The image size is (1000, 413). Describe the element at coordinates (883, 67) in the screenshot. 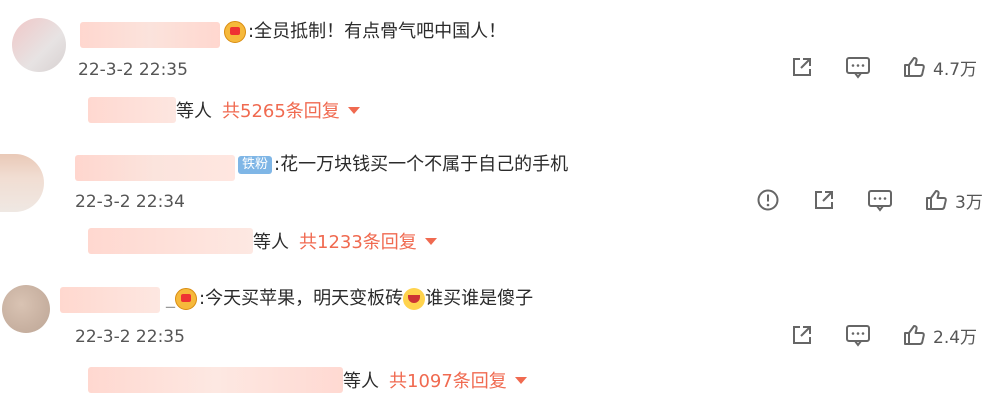

I see `comment-actions: 4.7万` at that location.